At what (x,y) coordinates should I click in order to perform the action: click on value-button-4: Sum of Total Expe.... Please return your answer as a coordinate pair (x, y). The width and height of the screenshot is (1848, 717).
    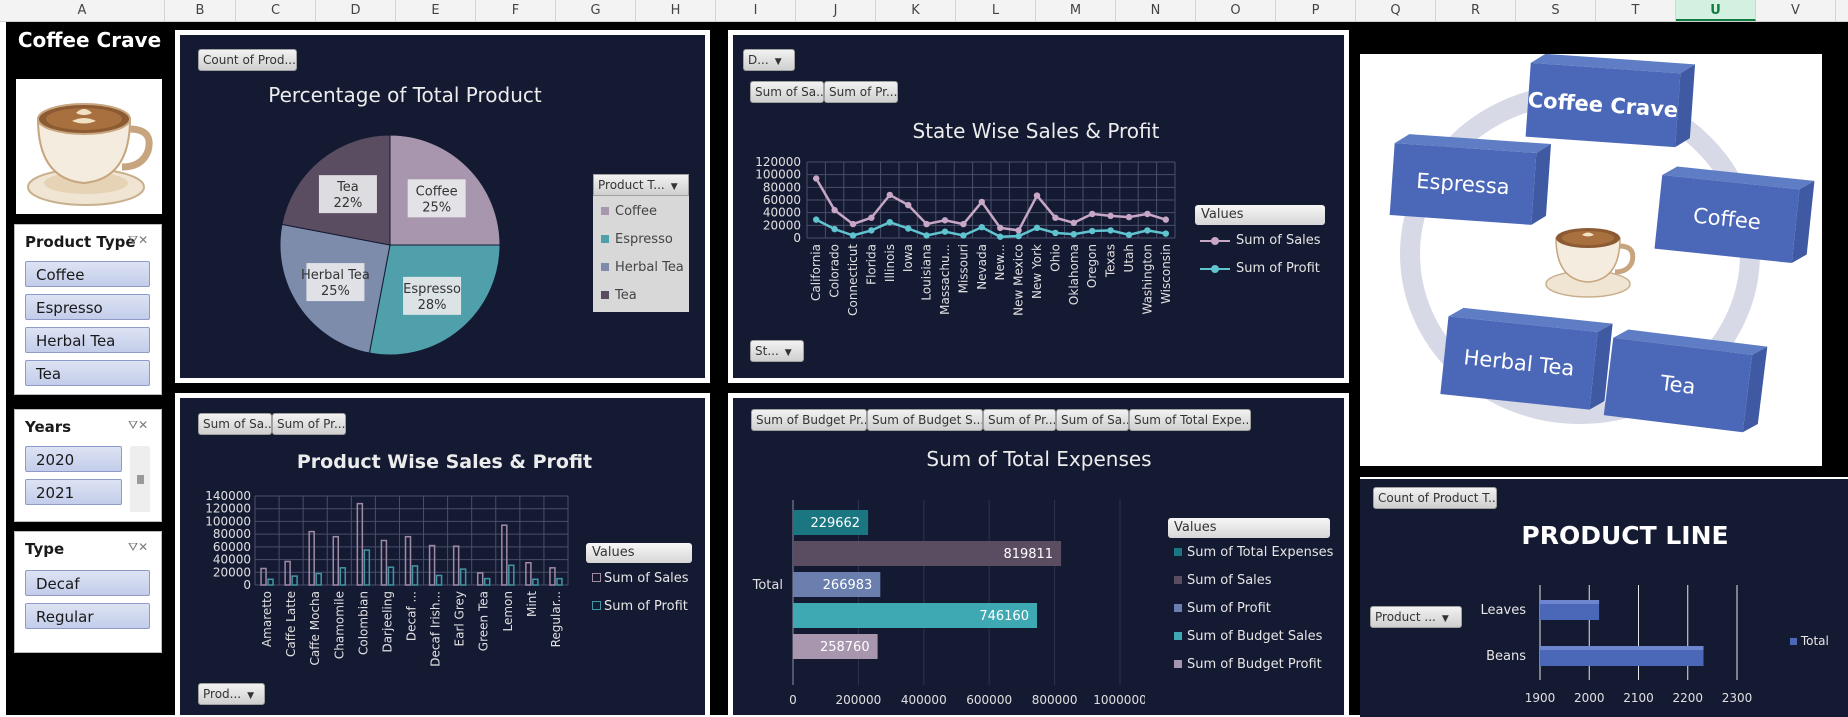
    Looking at the image, I should click on (1190, 420).